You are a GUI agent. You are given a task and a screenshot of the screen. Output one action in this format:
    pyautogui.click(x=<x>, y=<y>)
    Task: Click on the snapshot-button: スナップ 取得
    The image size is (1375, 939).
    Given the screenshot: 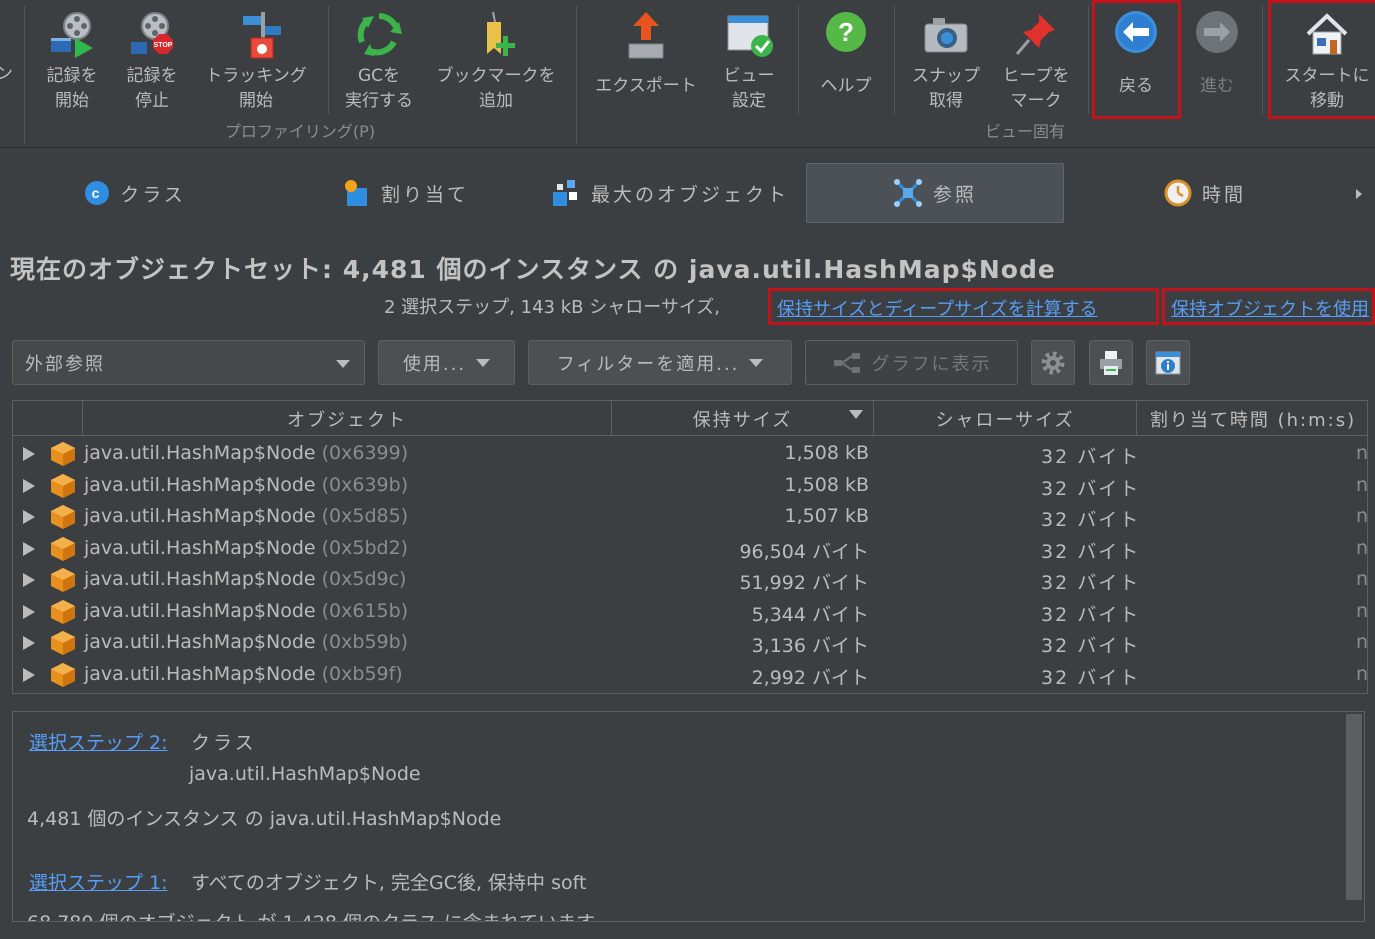 What is the action you would take?
    pyautogui.click(x=946, y=59)
    